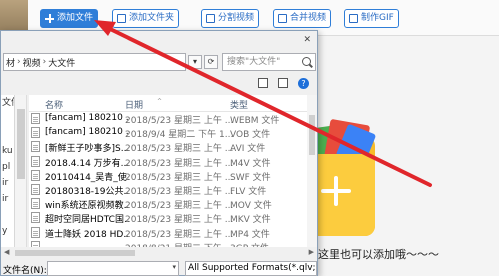 The image size is (499, 276). I want to click on file-type: M4V 文件, so click(250, 163).